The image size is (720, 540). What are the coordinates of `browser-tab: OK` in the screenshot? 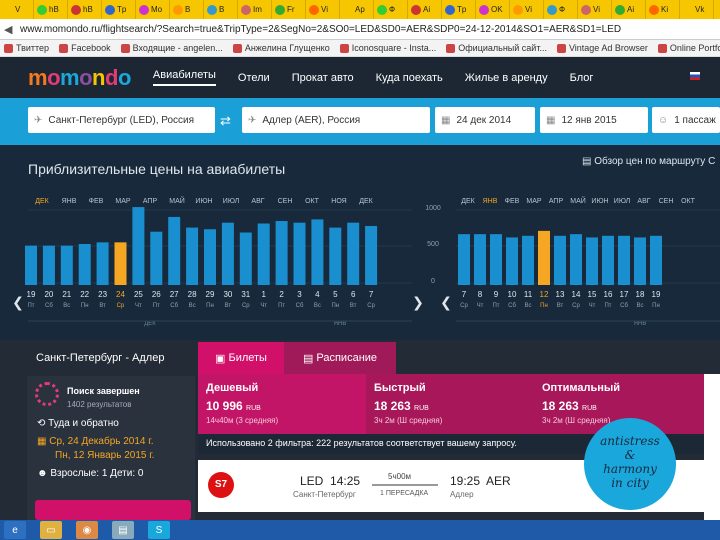 It's located at (493, 9).